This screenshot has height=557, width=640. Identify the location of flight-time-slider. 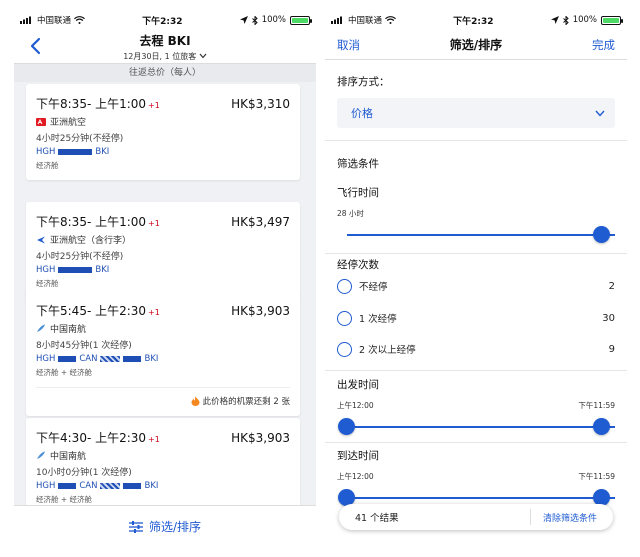
(481, 235).